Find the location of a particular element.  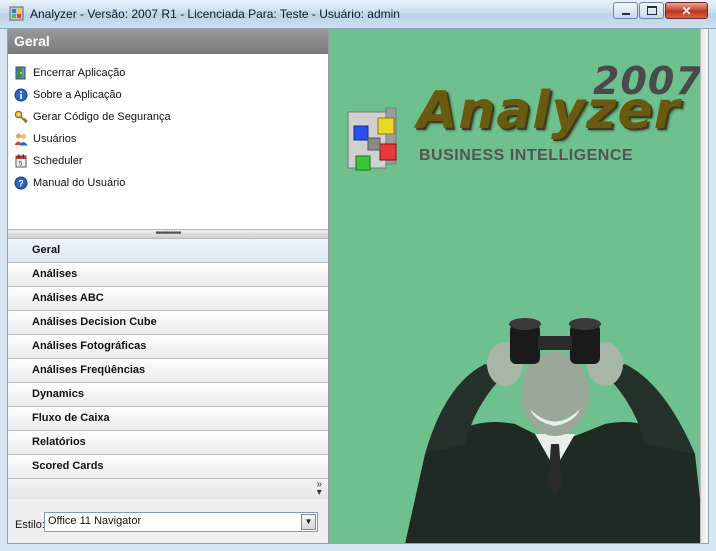

close-icon: ✕ is located at coordinates (686, 10).